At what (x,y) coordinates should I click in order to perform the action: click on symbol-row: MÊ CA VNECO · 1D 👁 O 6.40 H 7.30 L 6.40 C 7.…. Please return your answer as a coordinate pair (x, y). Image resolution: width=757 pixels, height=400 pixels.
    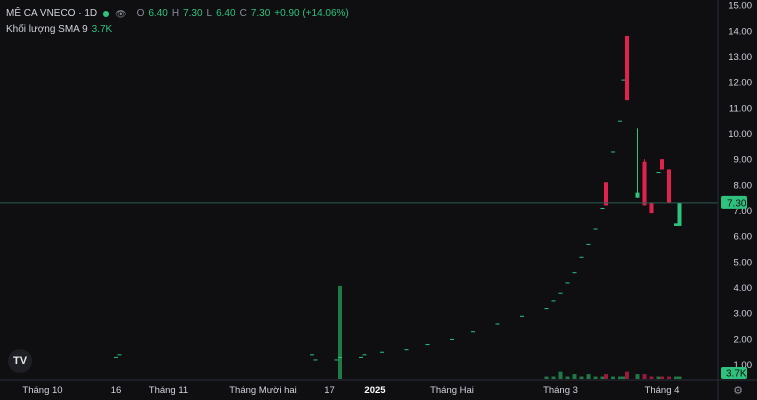
    Looking at the image, I should click on (177, 14).